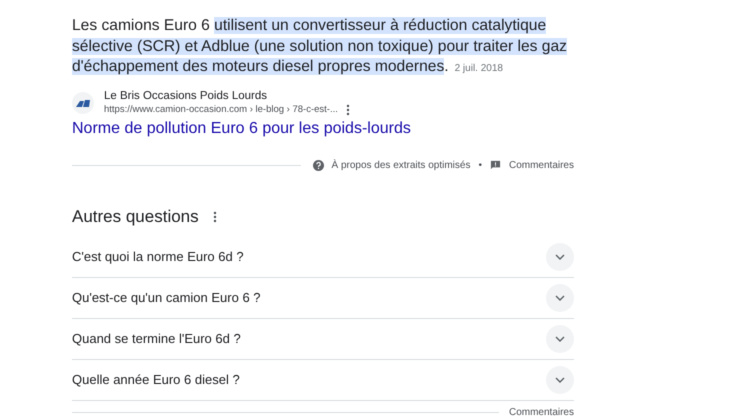 The height and width of the screenshot is (416, 750). I want to click on question-text: Qu'est-ce qu'un camion Euro 6 ?, so click(166, 297).